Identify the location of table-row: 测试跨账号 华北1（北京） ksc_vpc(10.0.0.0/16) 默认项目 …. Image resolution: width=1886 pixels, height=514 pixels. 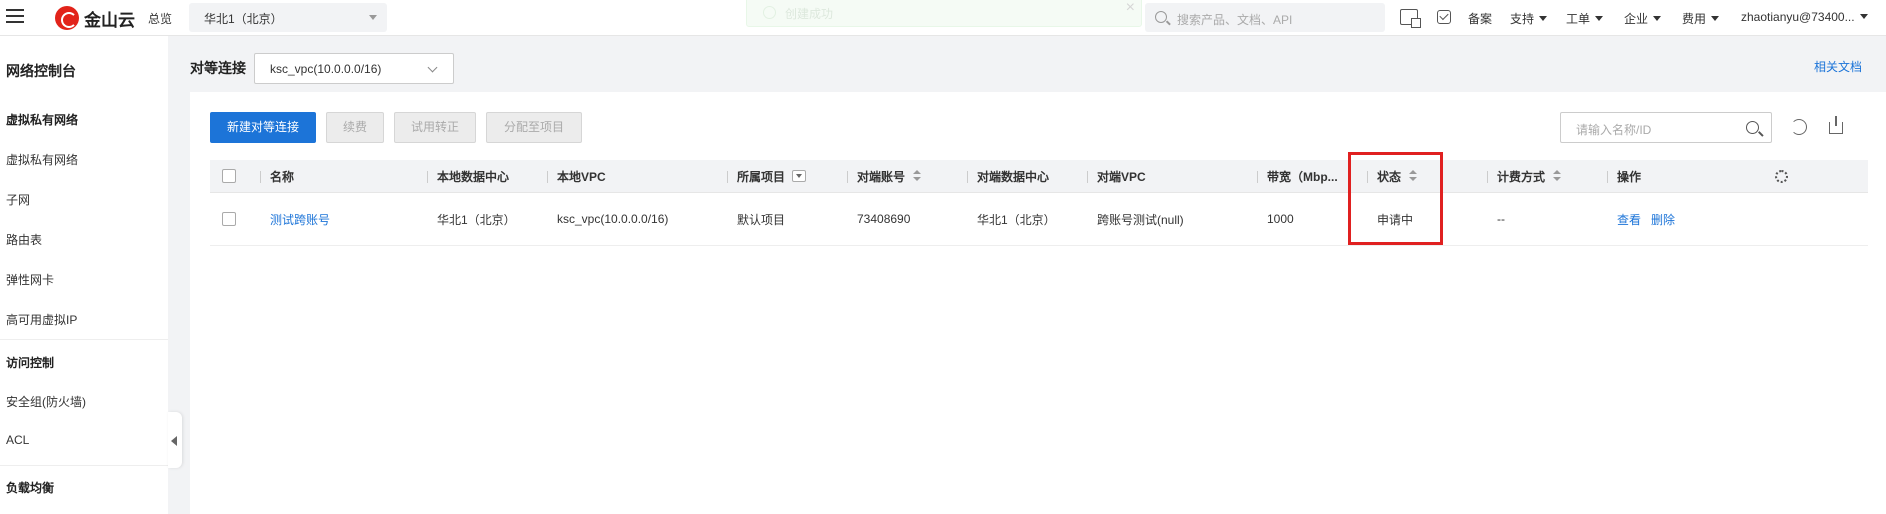
(1039, 219).